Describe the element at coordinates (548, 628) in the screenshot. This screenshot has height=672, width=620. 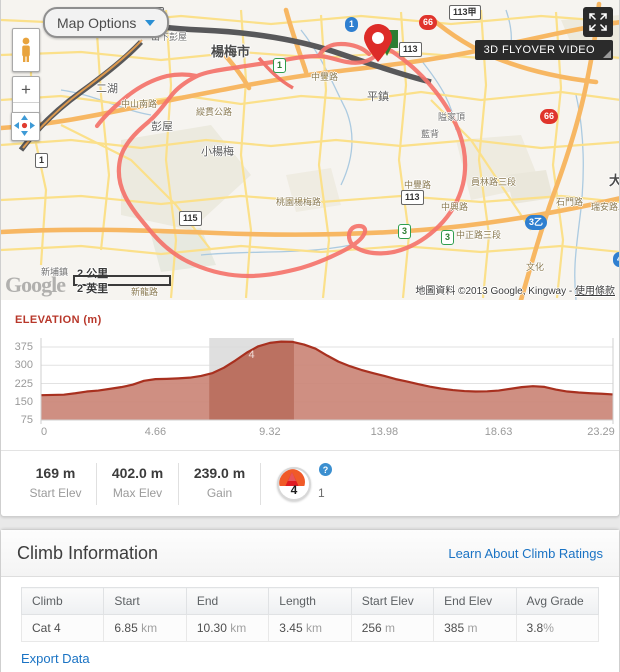
I see `unit-label: %` at that location.